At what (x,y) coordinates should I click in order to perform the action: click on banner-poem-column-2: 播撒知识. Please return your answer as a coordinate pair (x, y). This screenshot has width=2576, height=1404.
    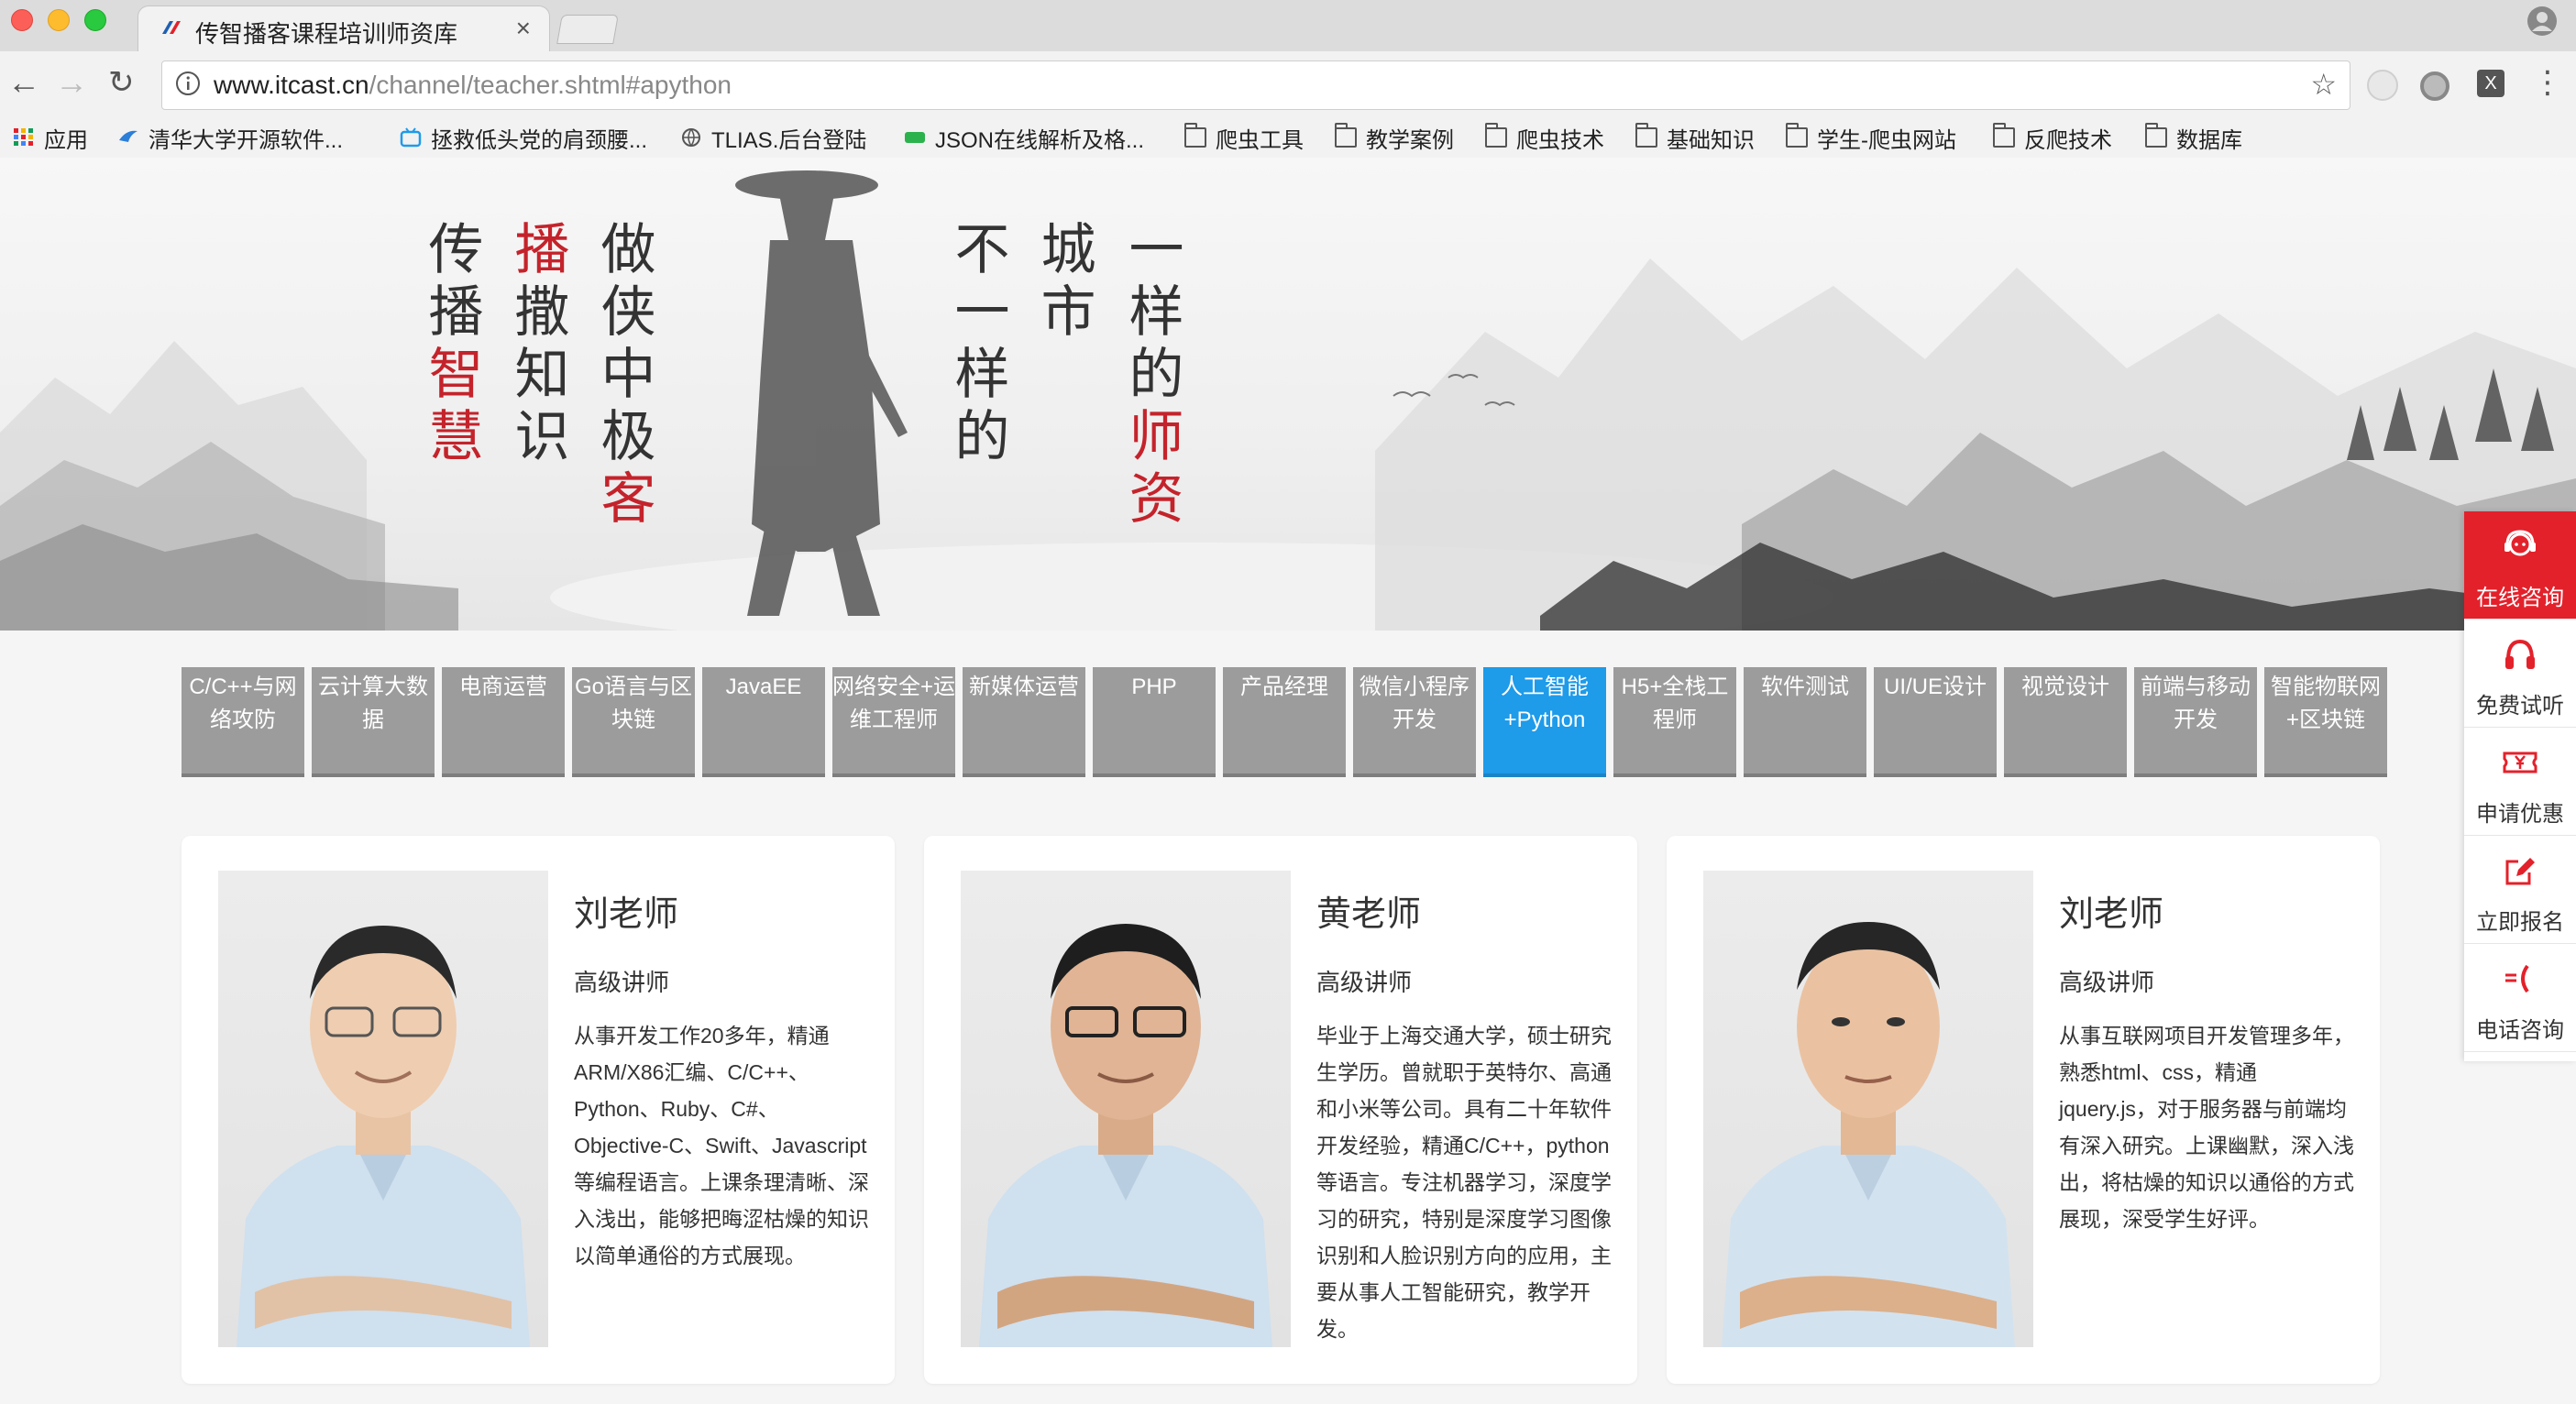
    Looking at the image, I should click on (537, 345).